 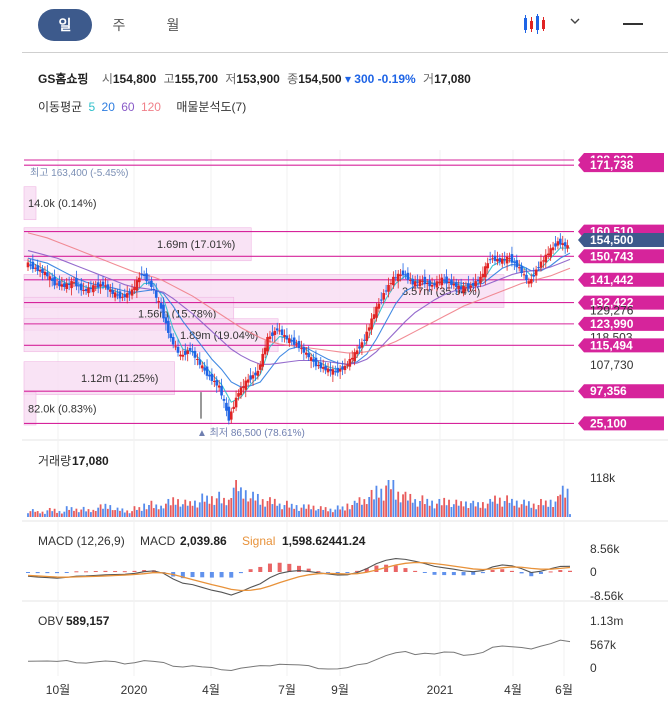 I want to click on price-axis-label: 107,730, so click(x=612, y=365).